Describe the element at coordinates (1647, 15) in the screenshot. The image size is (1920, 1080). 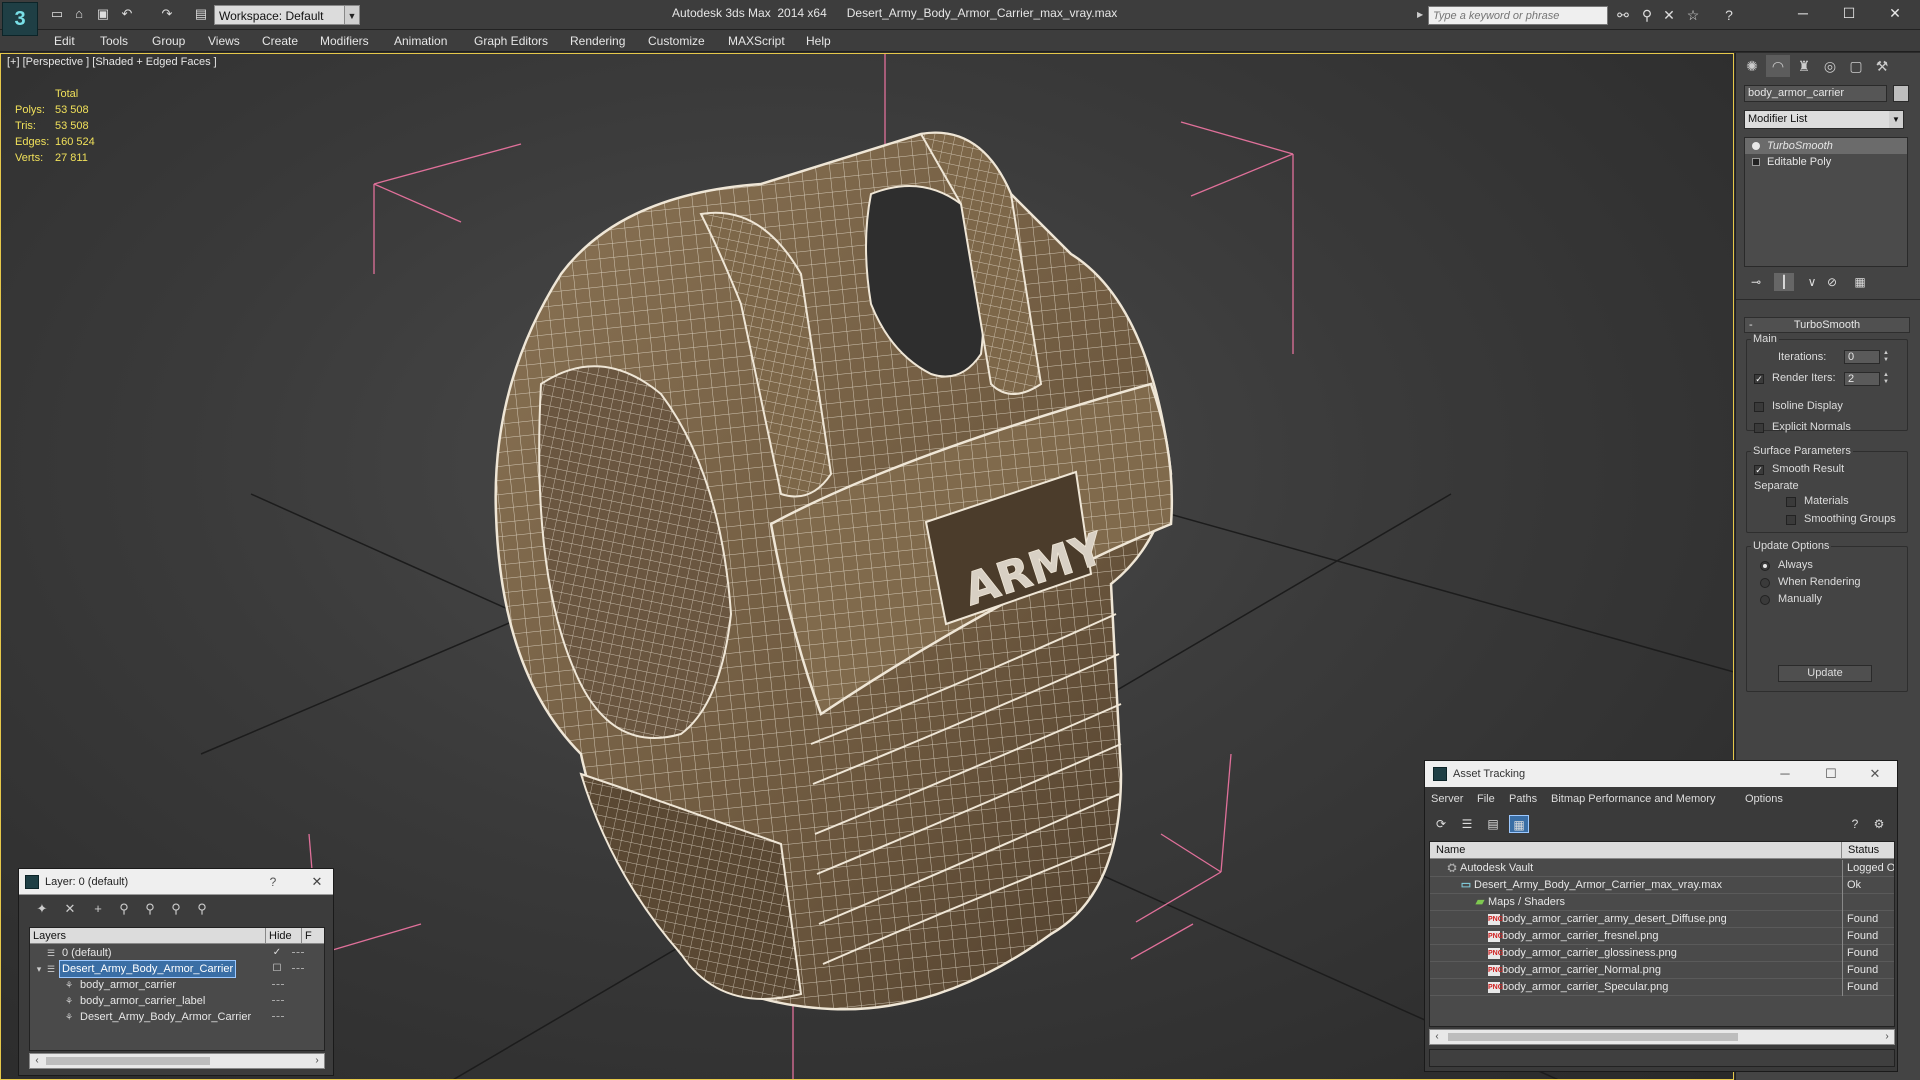
I see `subscription-icon: ⚲` at that location.